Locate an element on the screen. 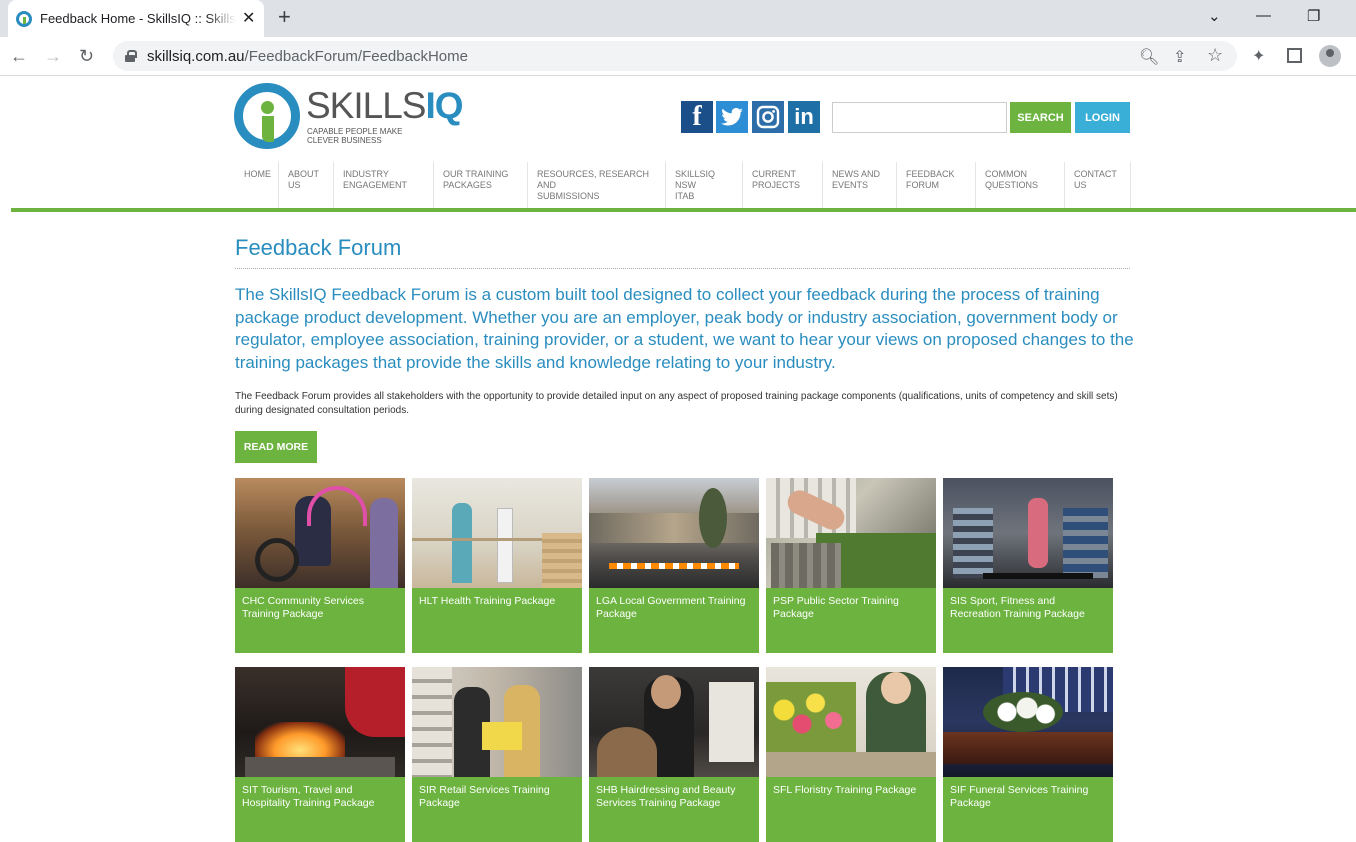 Image resolution: width=1356 pixels, height=842 pixels. card-caption: HLT Health Training Package is located at coordinates (487, 601).